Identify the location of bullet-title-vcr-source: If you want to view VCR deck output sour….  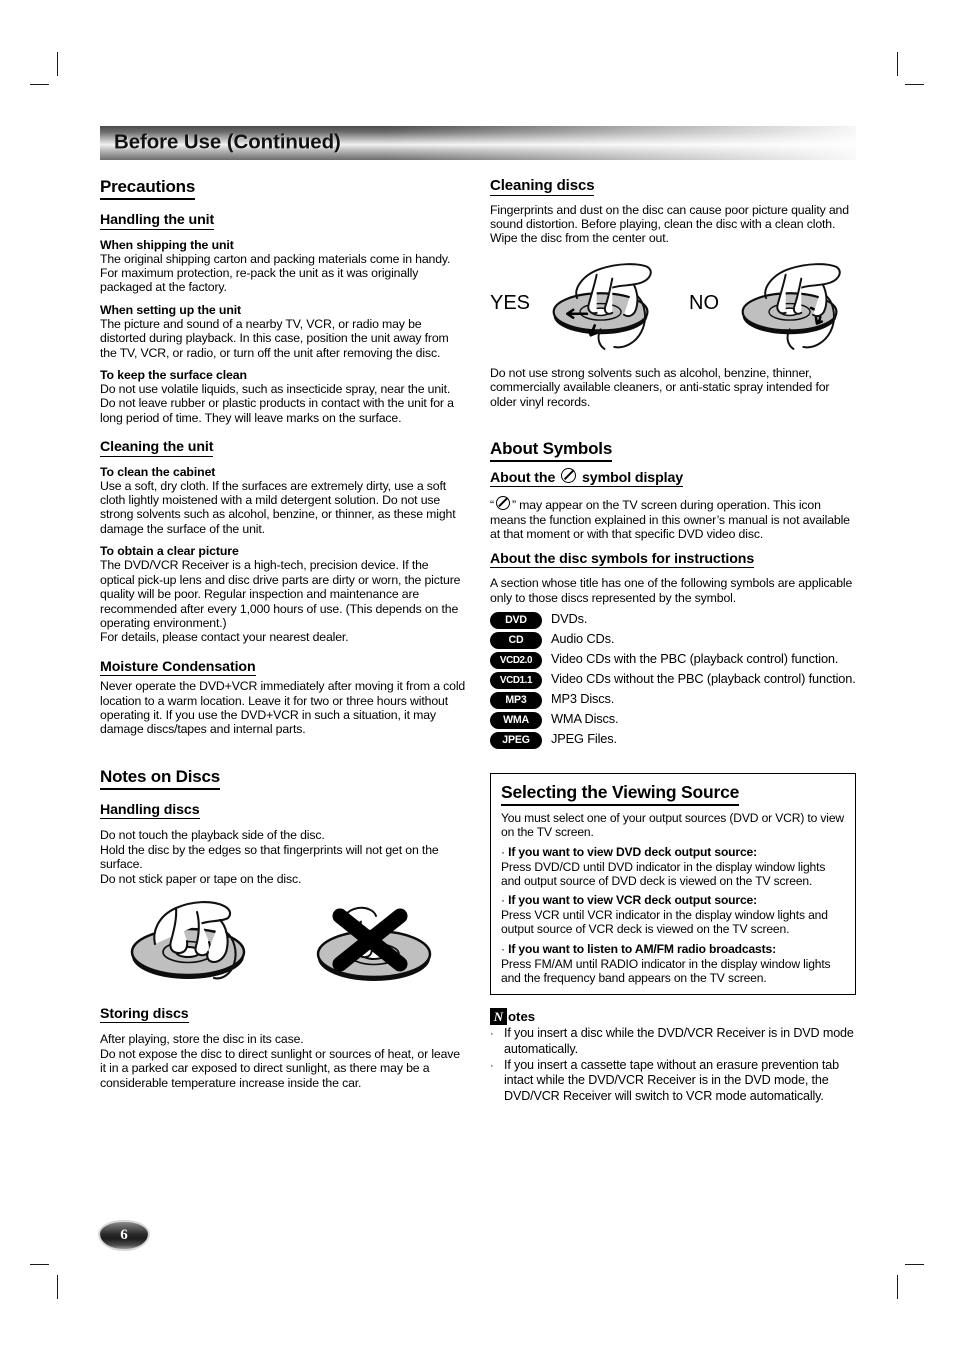
(632, 900).